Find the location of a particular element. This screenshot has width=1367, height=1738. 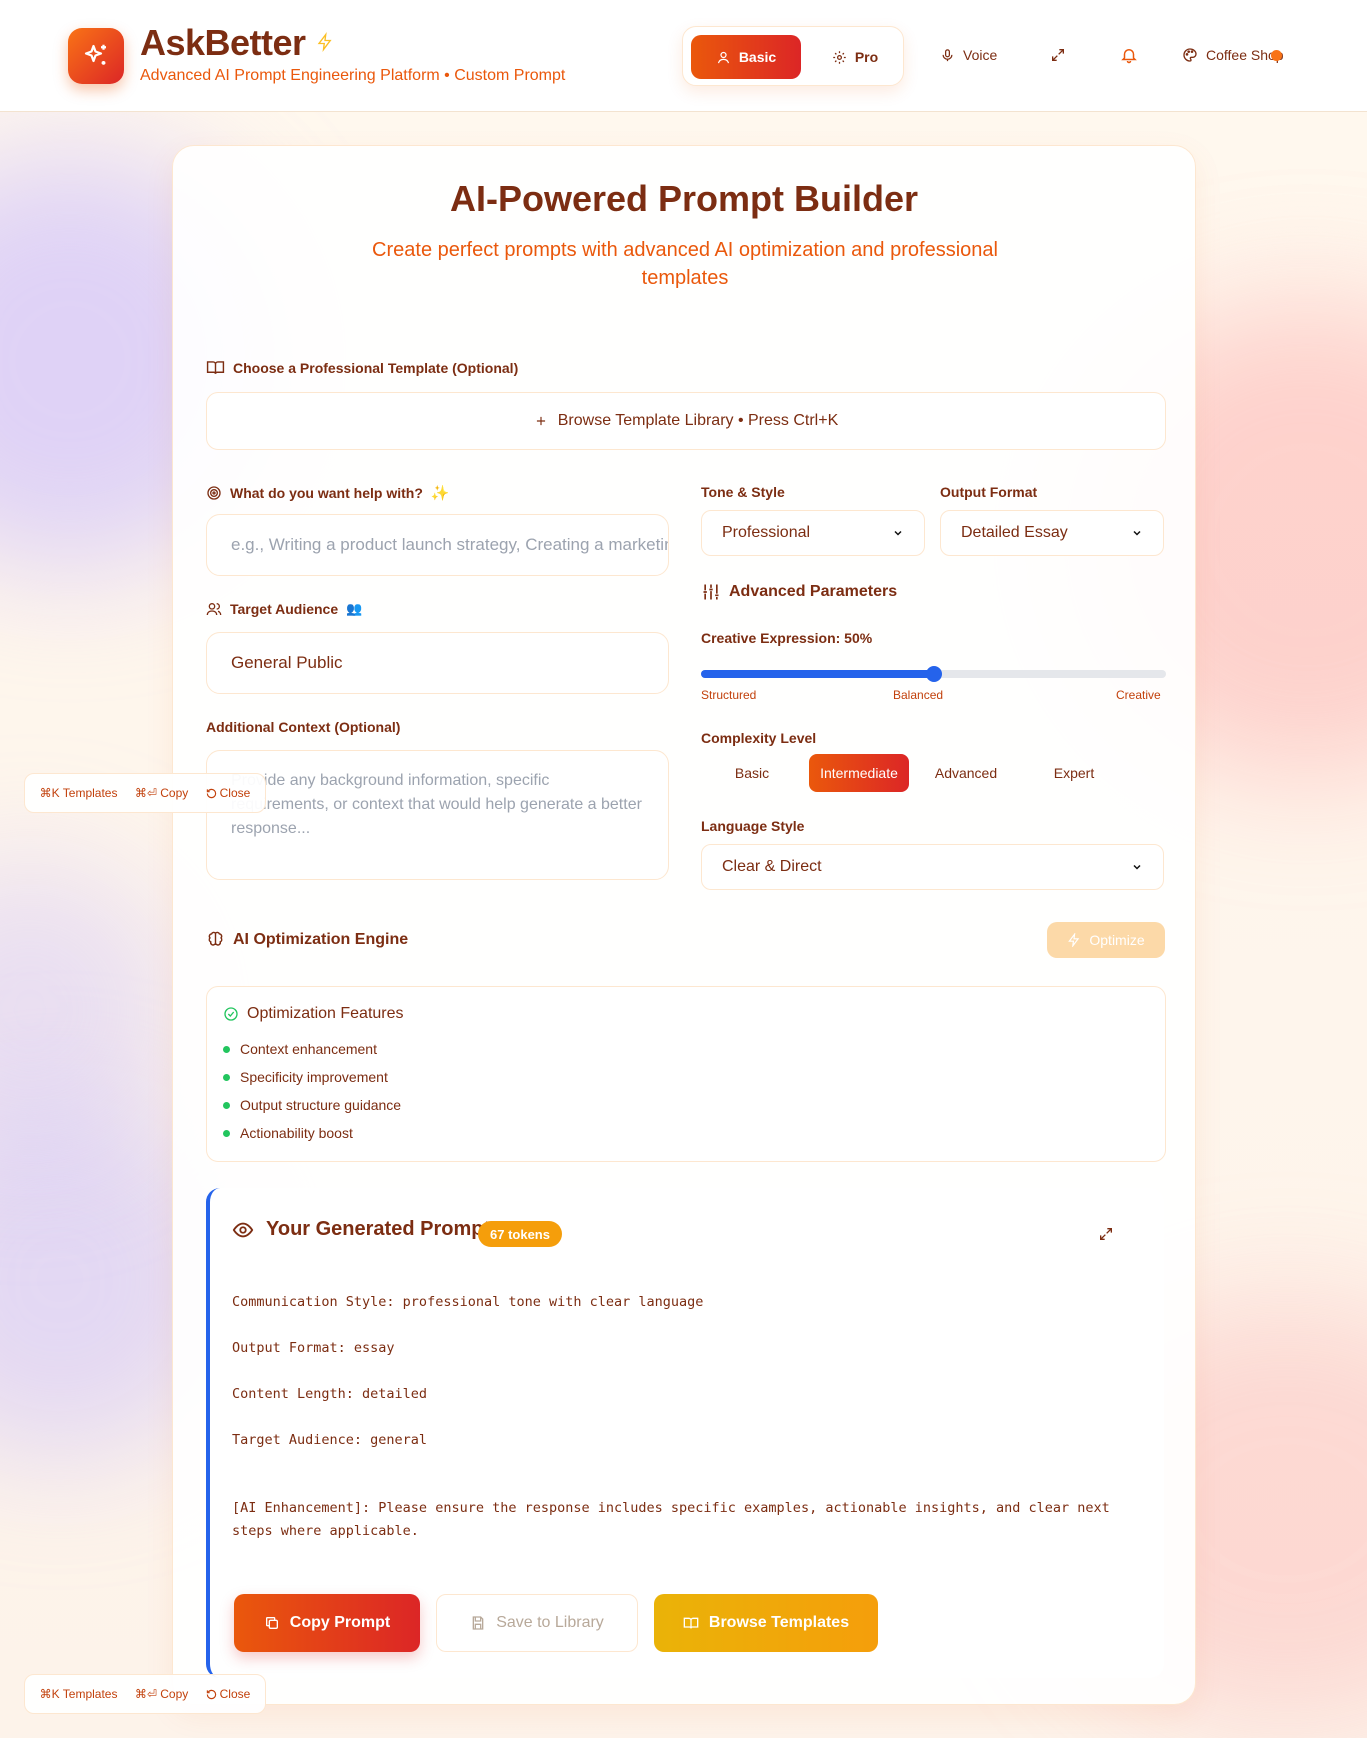

prompt-line: Output Format: essay is located at coordinates (313, 1348).